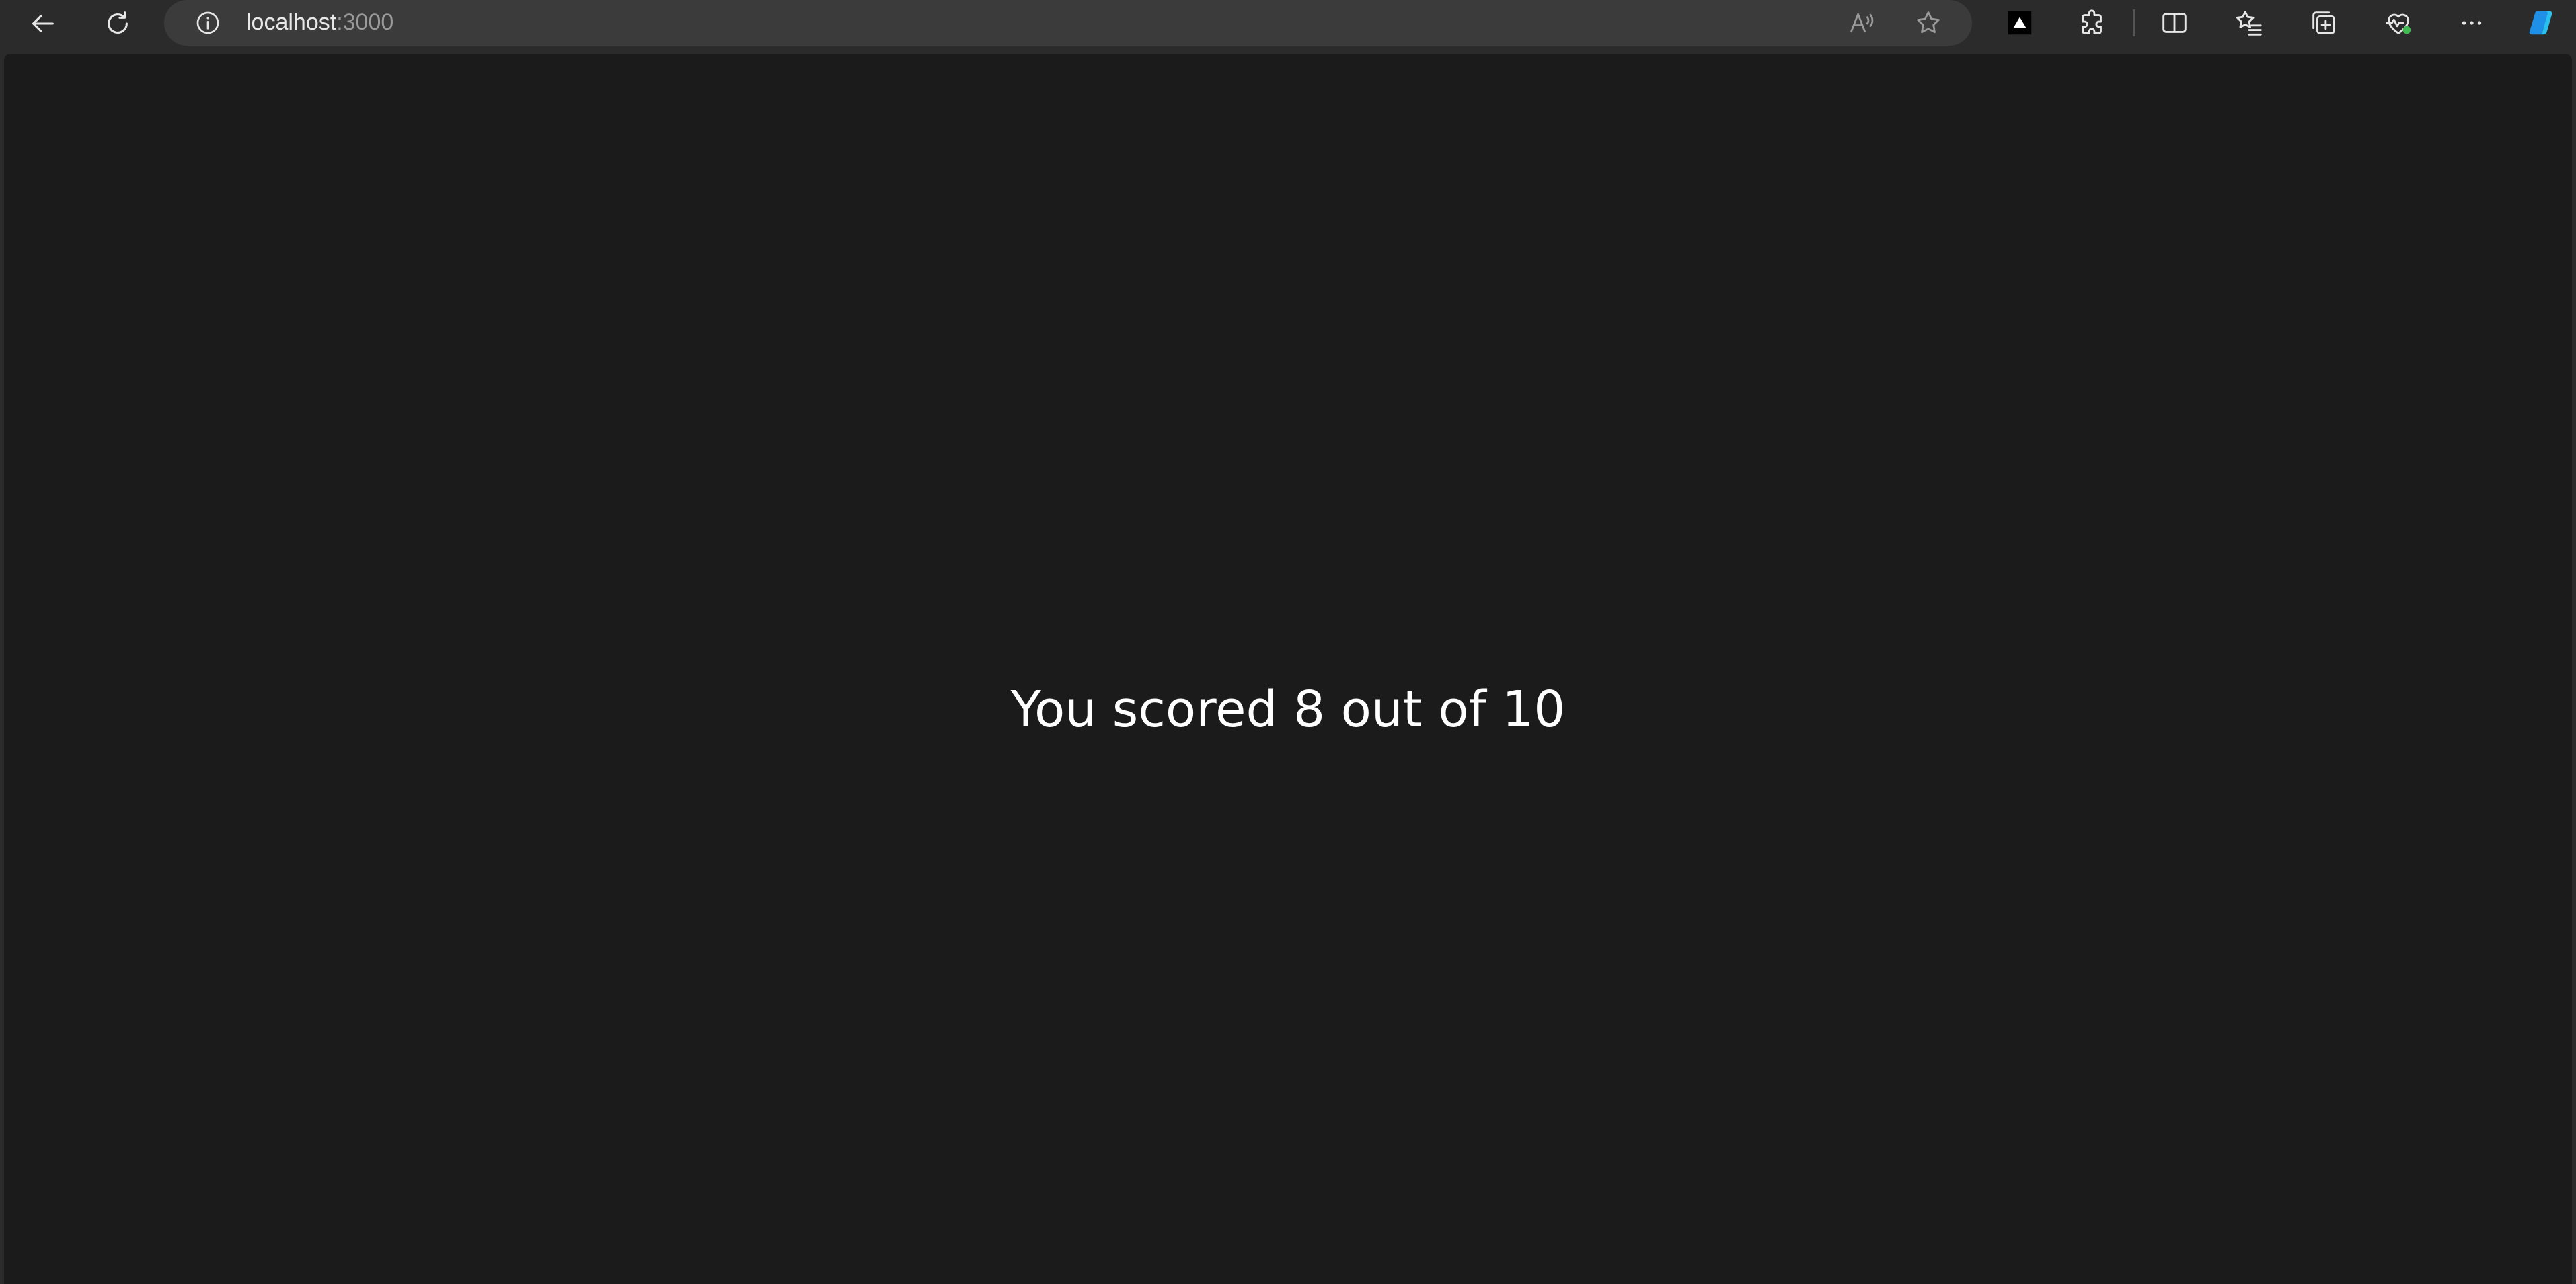 The width and height of the screenshot is (2576, 1284). I want to click on read-aloud-button, so click(1862, 23).